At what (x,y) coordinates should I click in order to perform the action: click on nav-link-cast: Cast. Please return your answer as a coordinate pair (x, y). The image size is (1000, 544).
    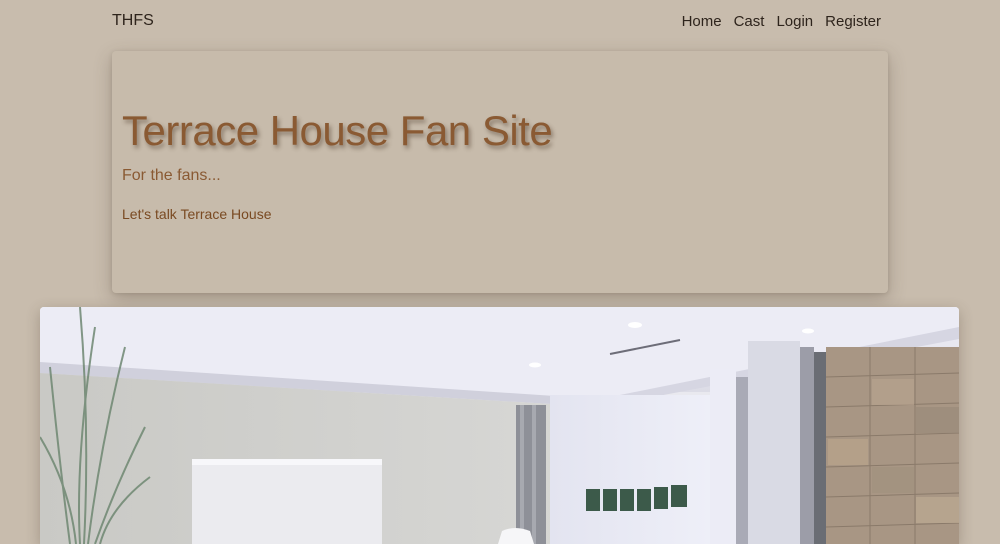
    Looking at the image, I should click on (749, 21).